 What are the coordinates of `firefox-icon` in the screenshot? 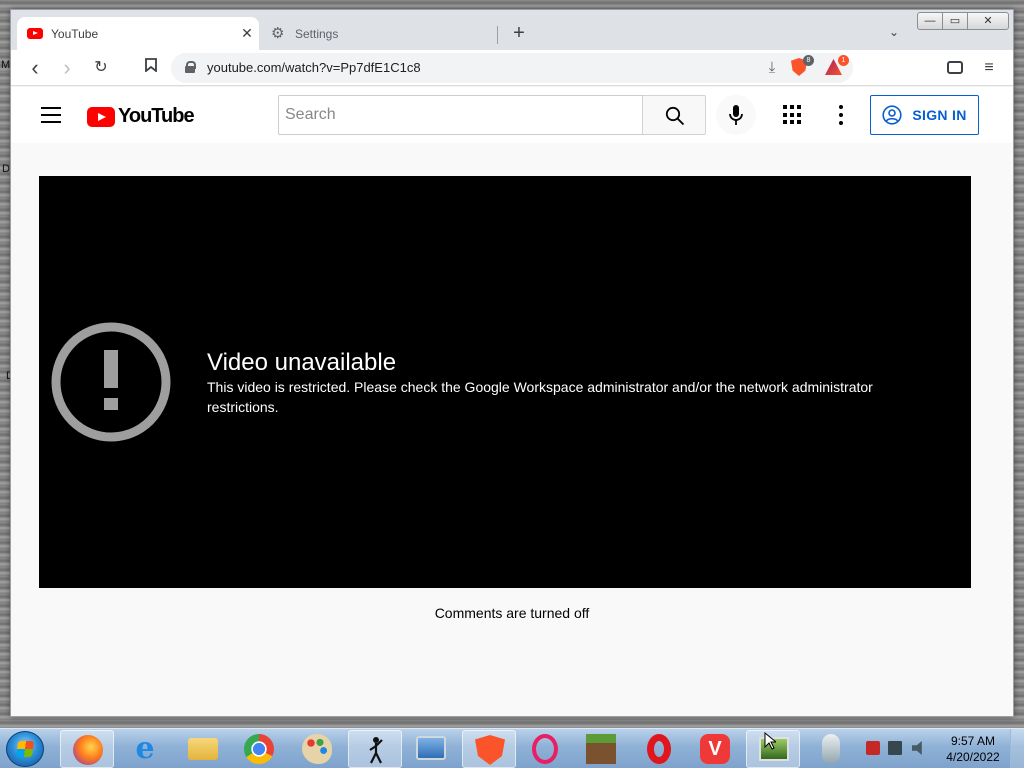 It's located at (88, 750).